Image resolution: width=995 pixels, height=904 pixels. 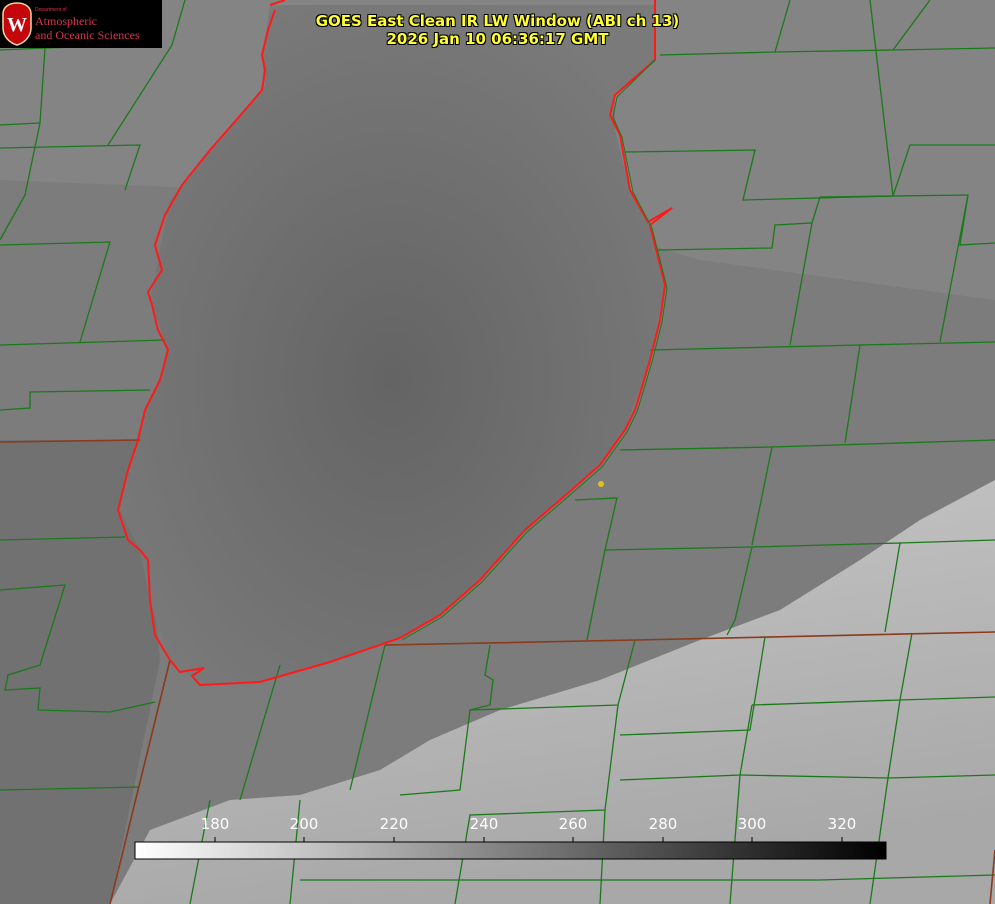 I want to click on colorbar-tick-label: 240, so click(x=484, y=824).